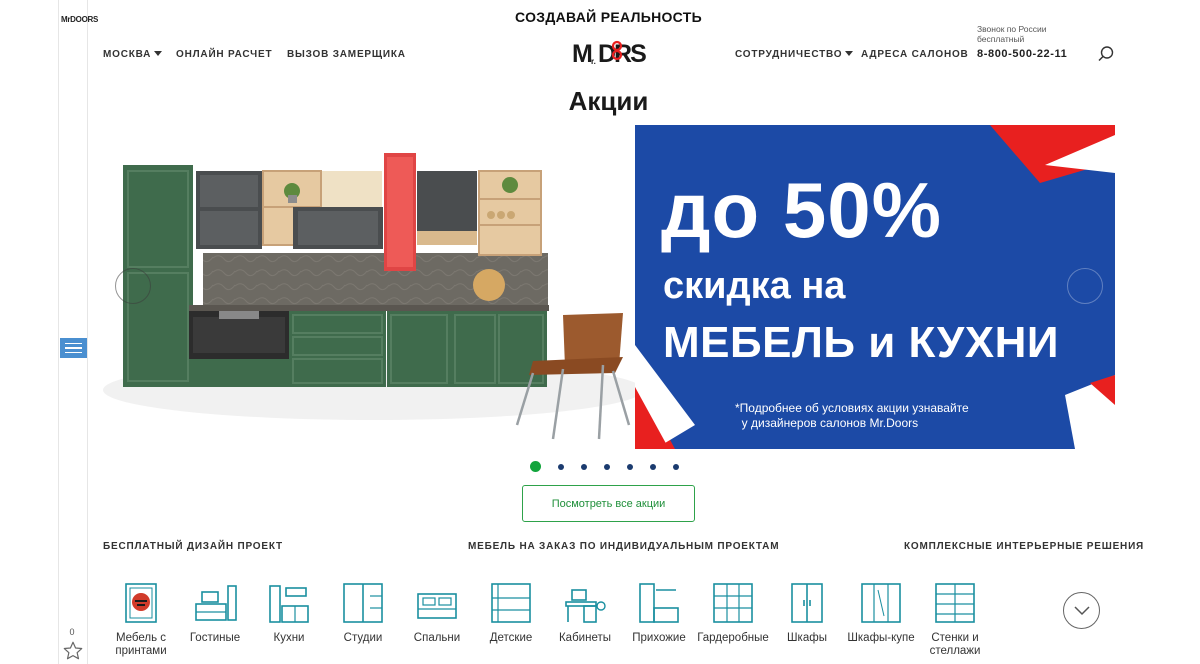 Image resolution: width=1200 pixels, height=664 pixels. What do you see at coordinates (133, 286) in the screenshot?
I see `slider-prev-button` at bounding box center [133, 286].